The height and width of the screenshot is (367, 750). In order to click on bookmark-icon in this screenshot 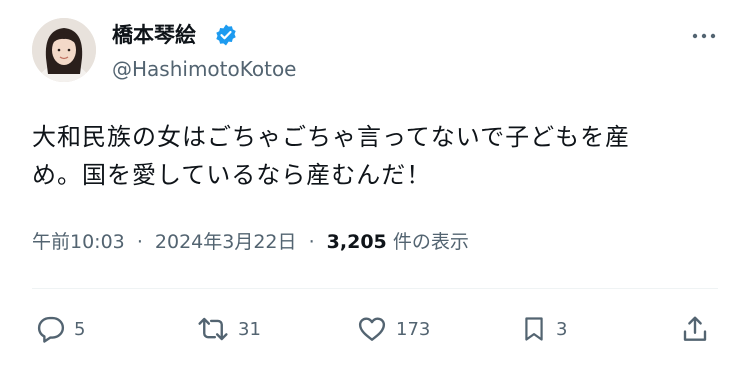, I will do `click(534, 329)`.